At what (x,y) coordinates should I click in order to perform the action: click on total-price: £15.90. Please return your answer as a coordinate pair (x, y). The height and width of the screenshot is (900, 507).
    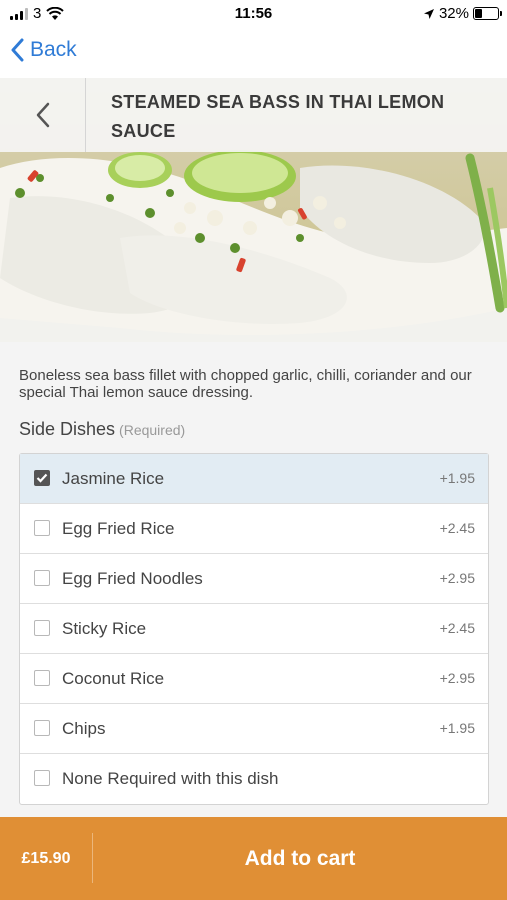
    Looking at the image, I should click on (46, 858).